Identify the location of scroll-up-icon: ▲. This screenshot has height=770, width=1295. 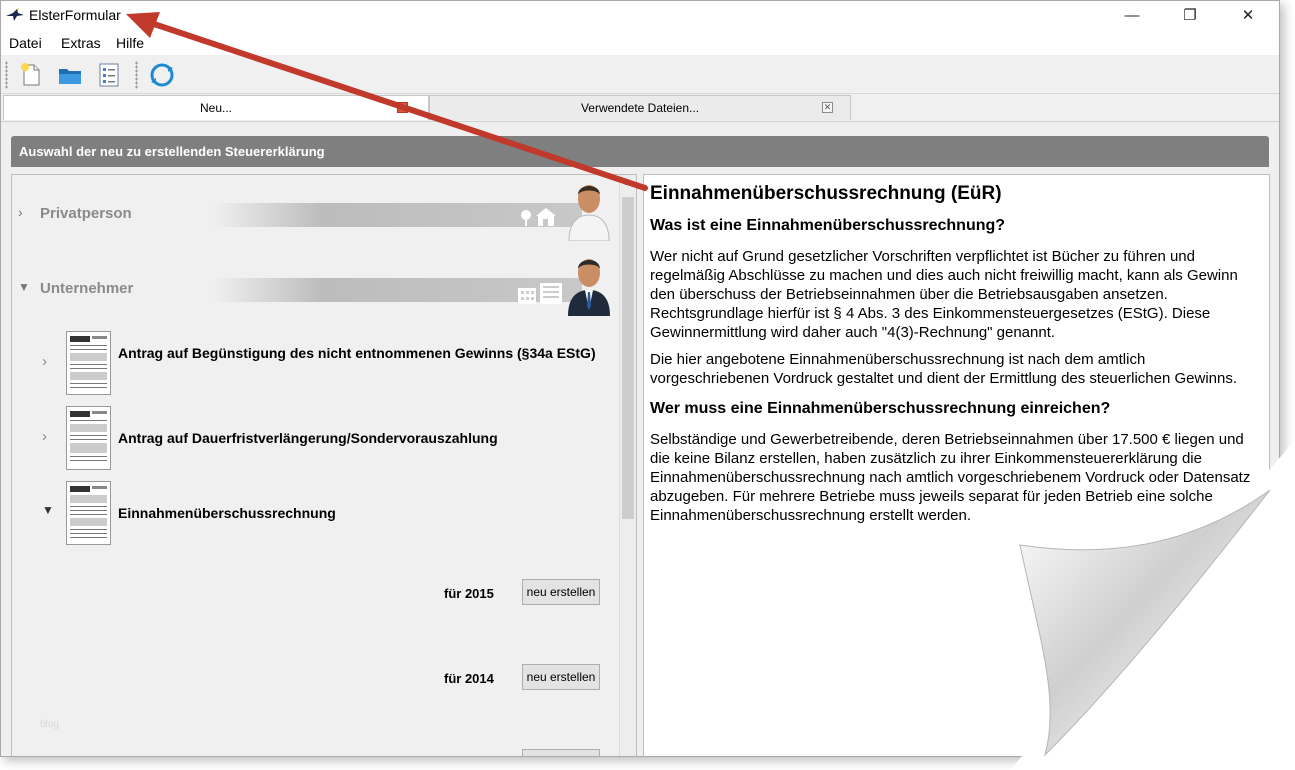
(628, 184).